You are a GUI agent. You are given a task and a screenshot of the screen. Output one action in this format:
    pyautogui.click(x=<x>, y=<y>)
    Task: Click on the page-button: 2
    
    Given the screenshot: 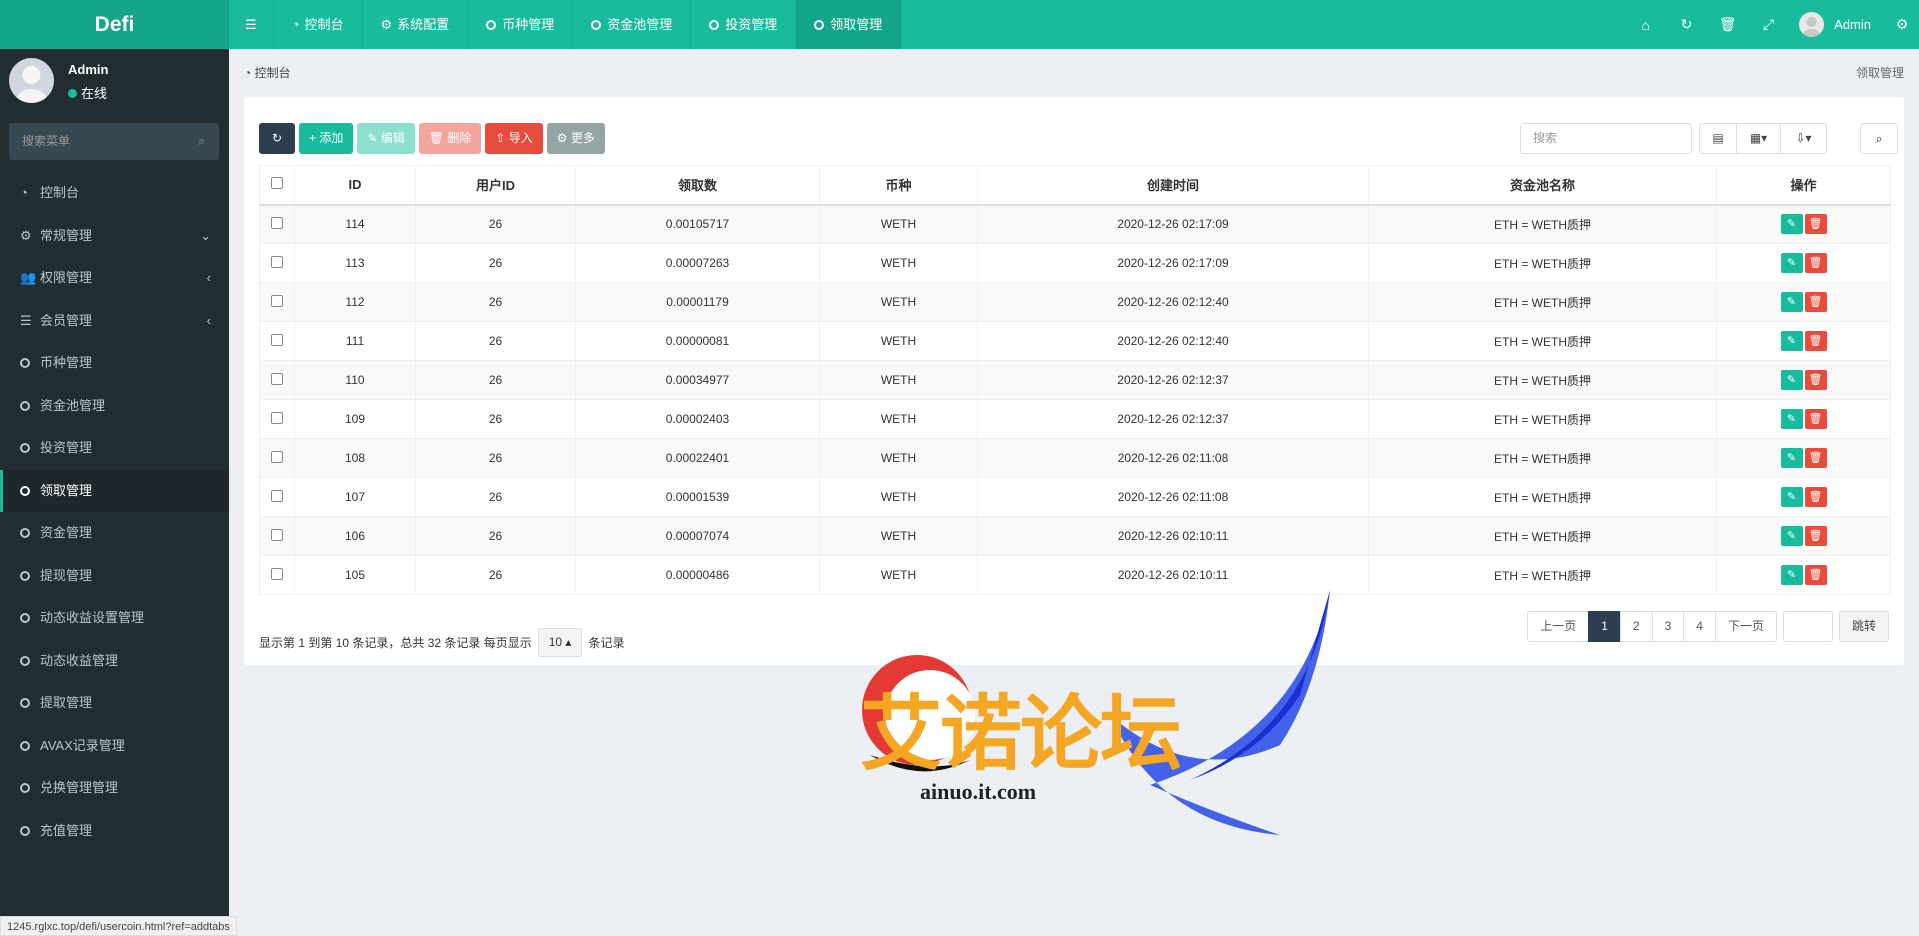 What is the action you would take?
    pyautogui.click(x=1636, y=626)
    